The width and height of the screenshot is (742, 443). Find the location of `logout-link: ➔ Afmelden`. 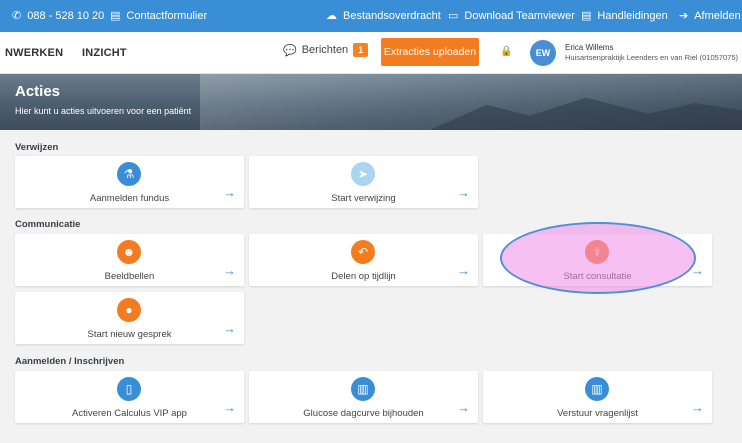

logout-link: ➔ Afmelden is located at coordinates (710, 16).